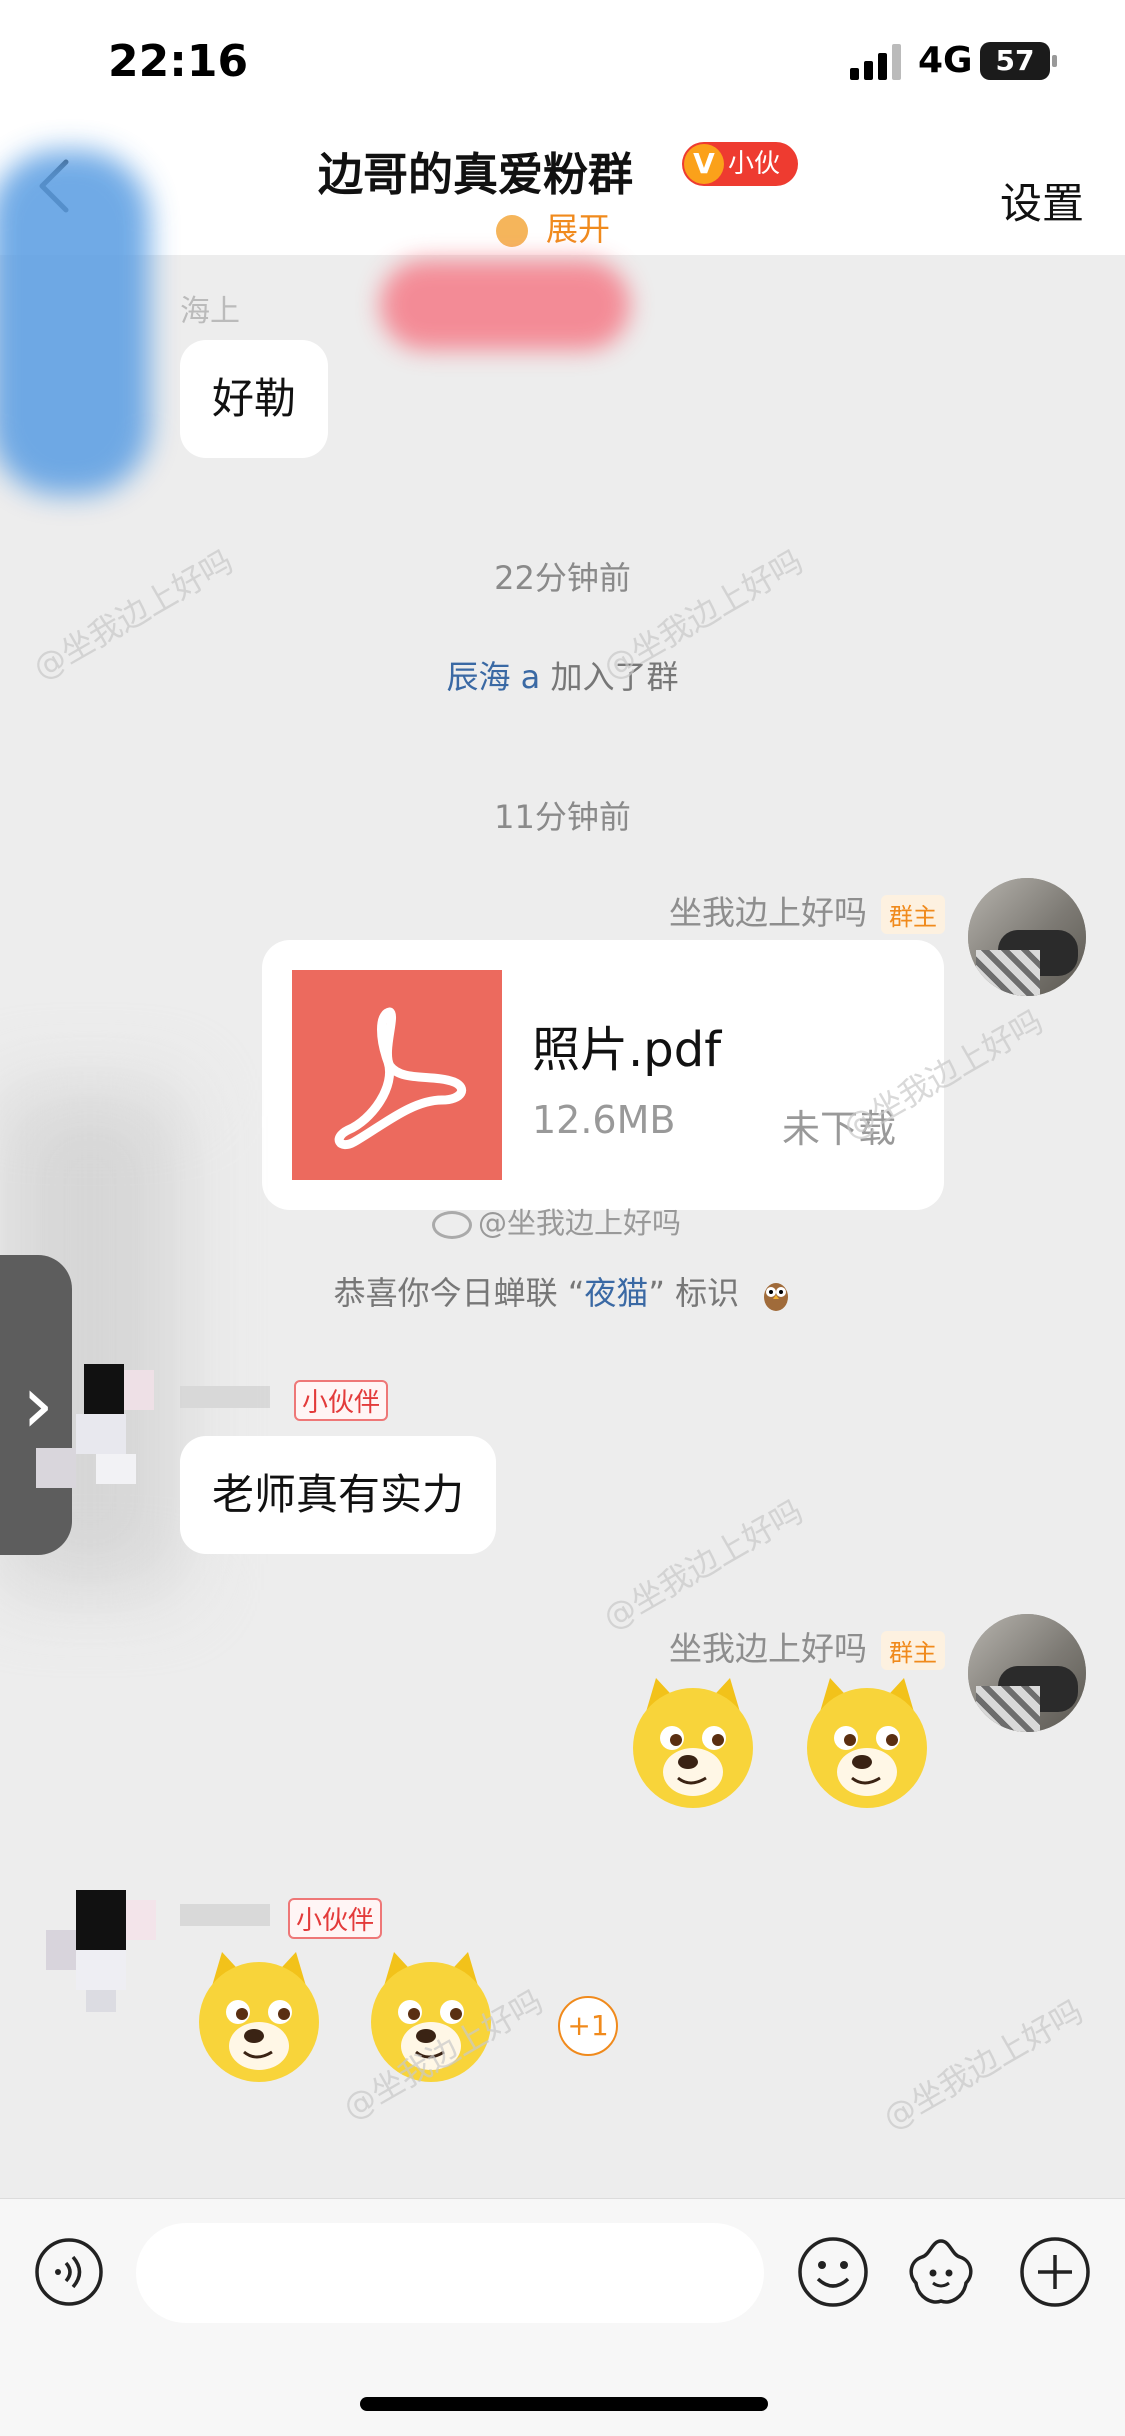  I want to click on message-input, so click(450, 2273).